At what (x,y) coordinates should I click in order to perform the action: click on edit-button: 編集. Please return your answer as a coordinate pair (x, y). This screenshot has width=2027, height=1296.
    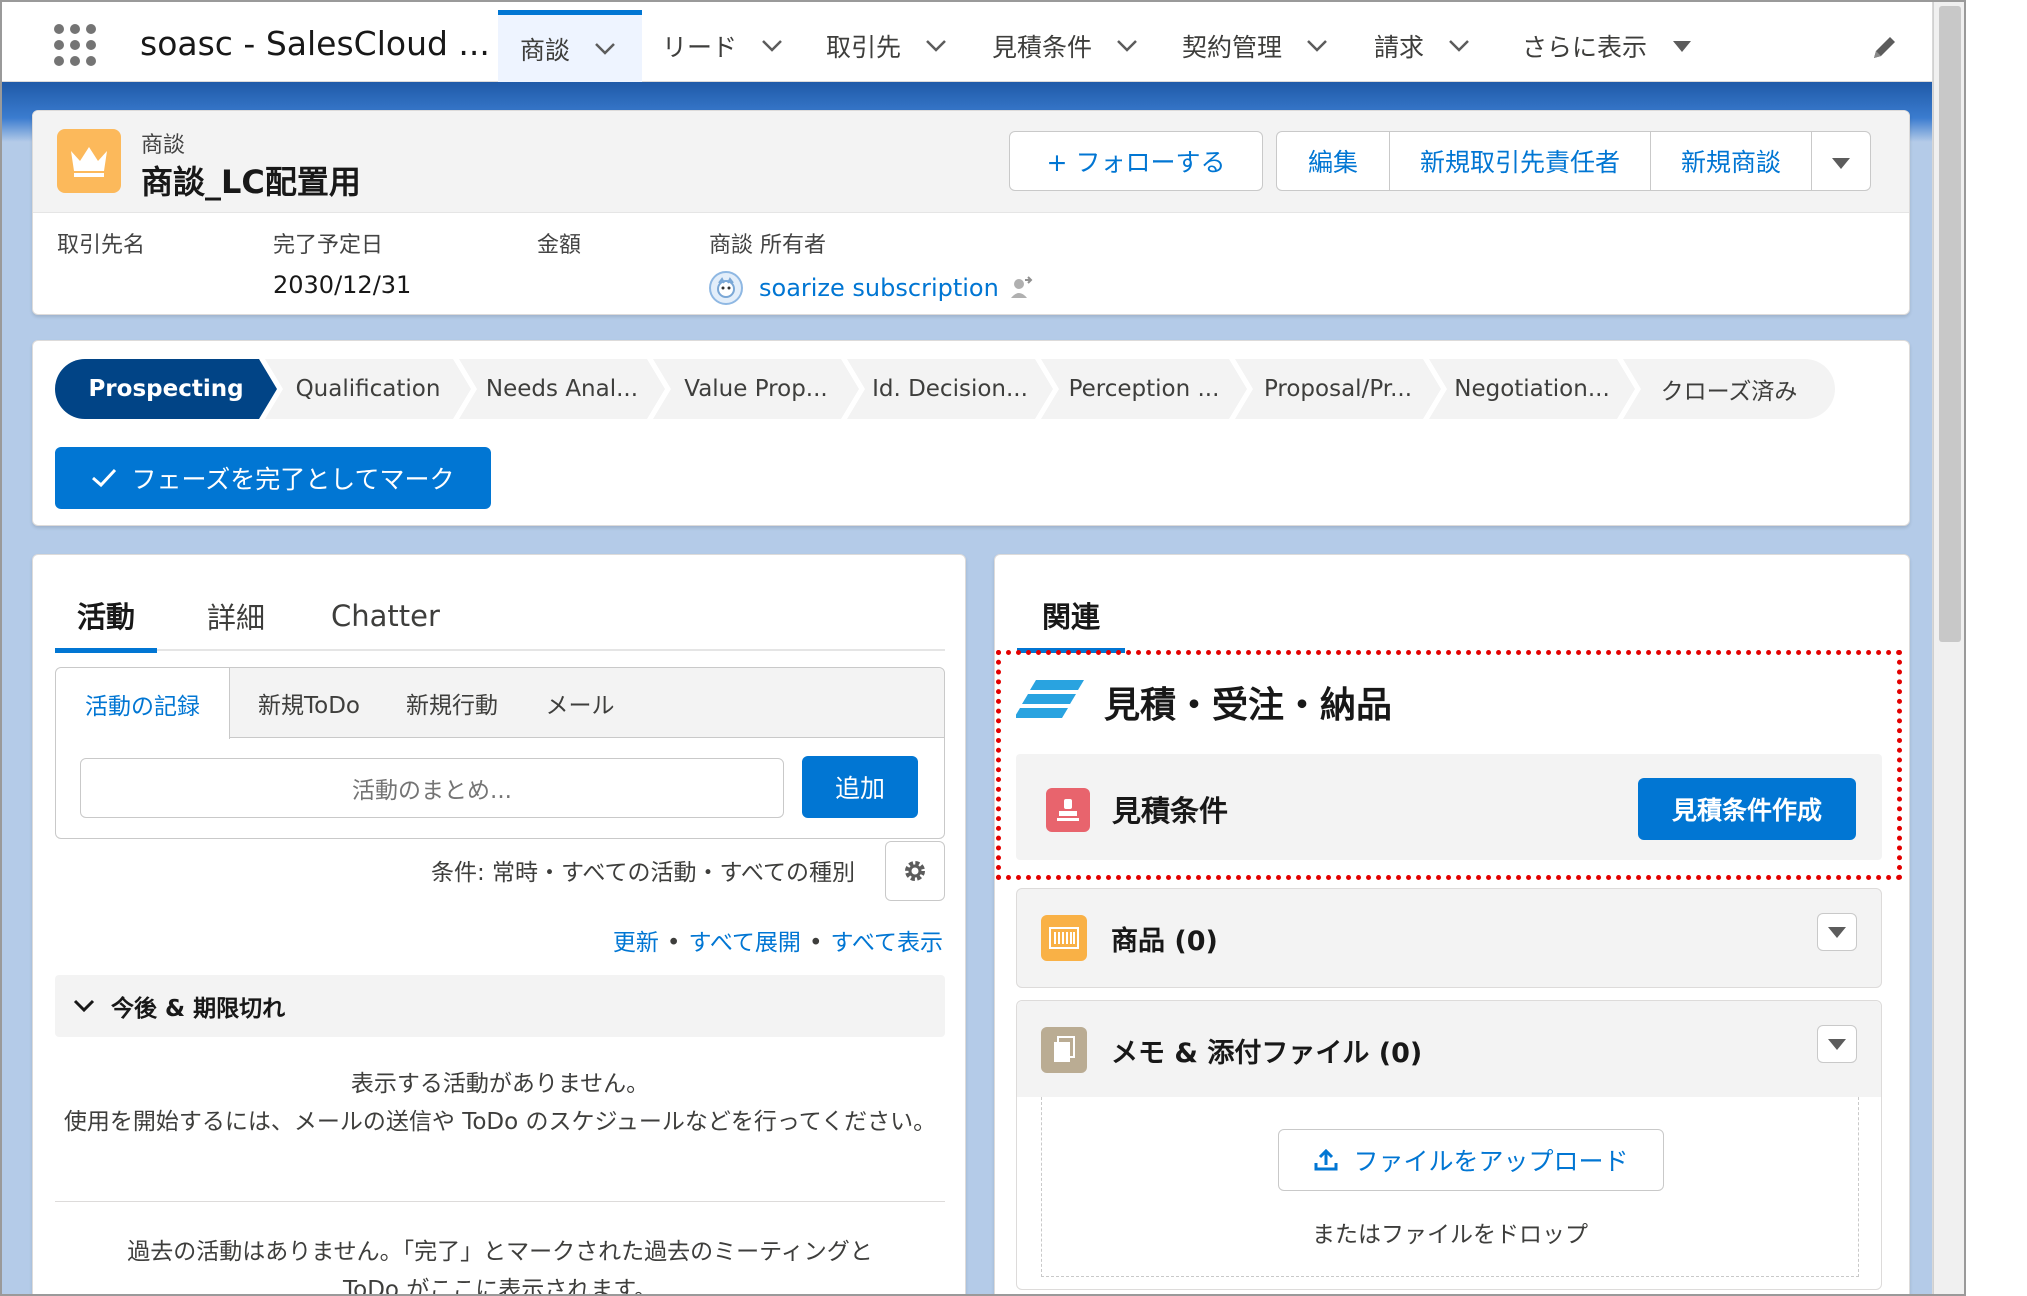
    Looking at the image, I should click on (1333, 161).